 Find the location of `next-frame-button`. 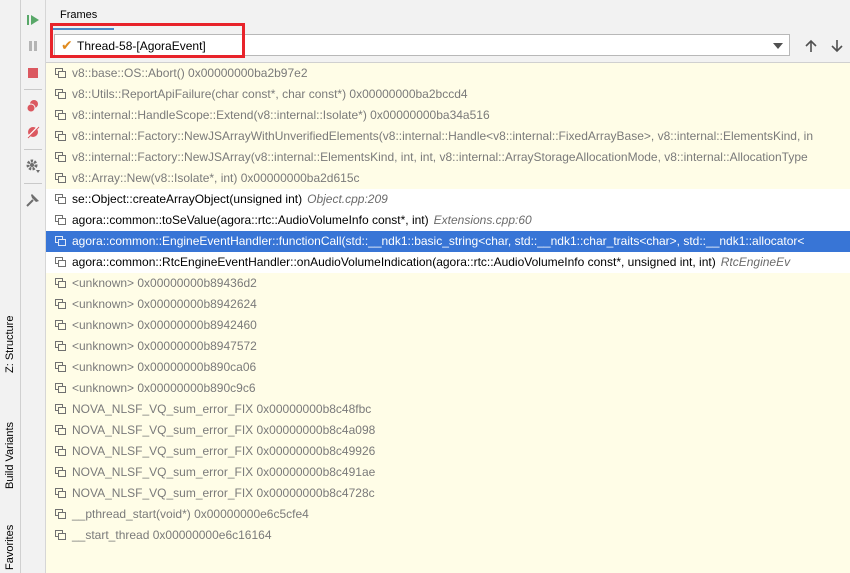

next-frame-button is located at coordinates (837, 46).